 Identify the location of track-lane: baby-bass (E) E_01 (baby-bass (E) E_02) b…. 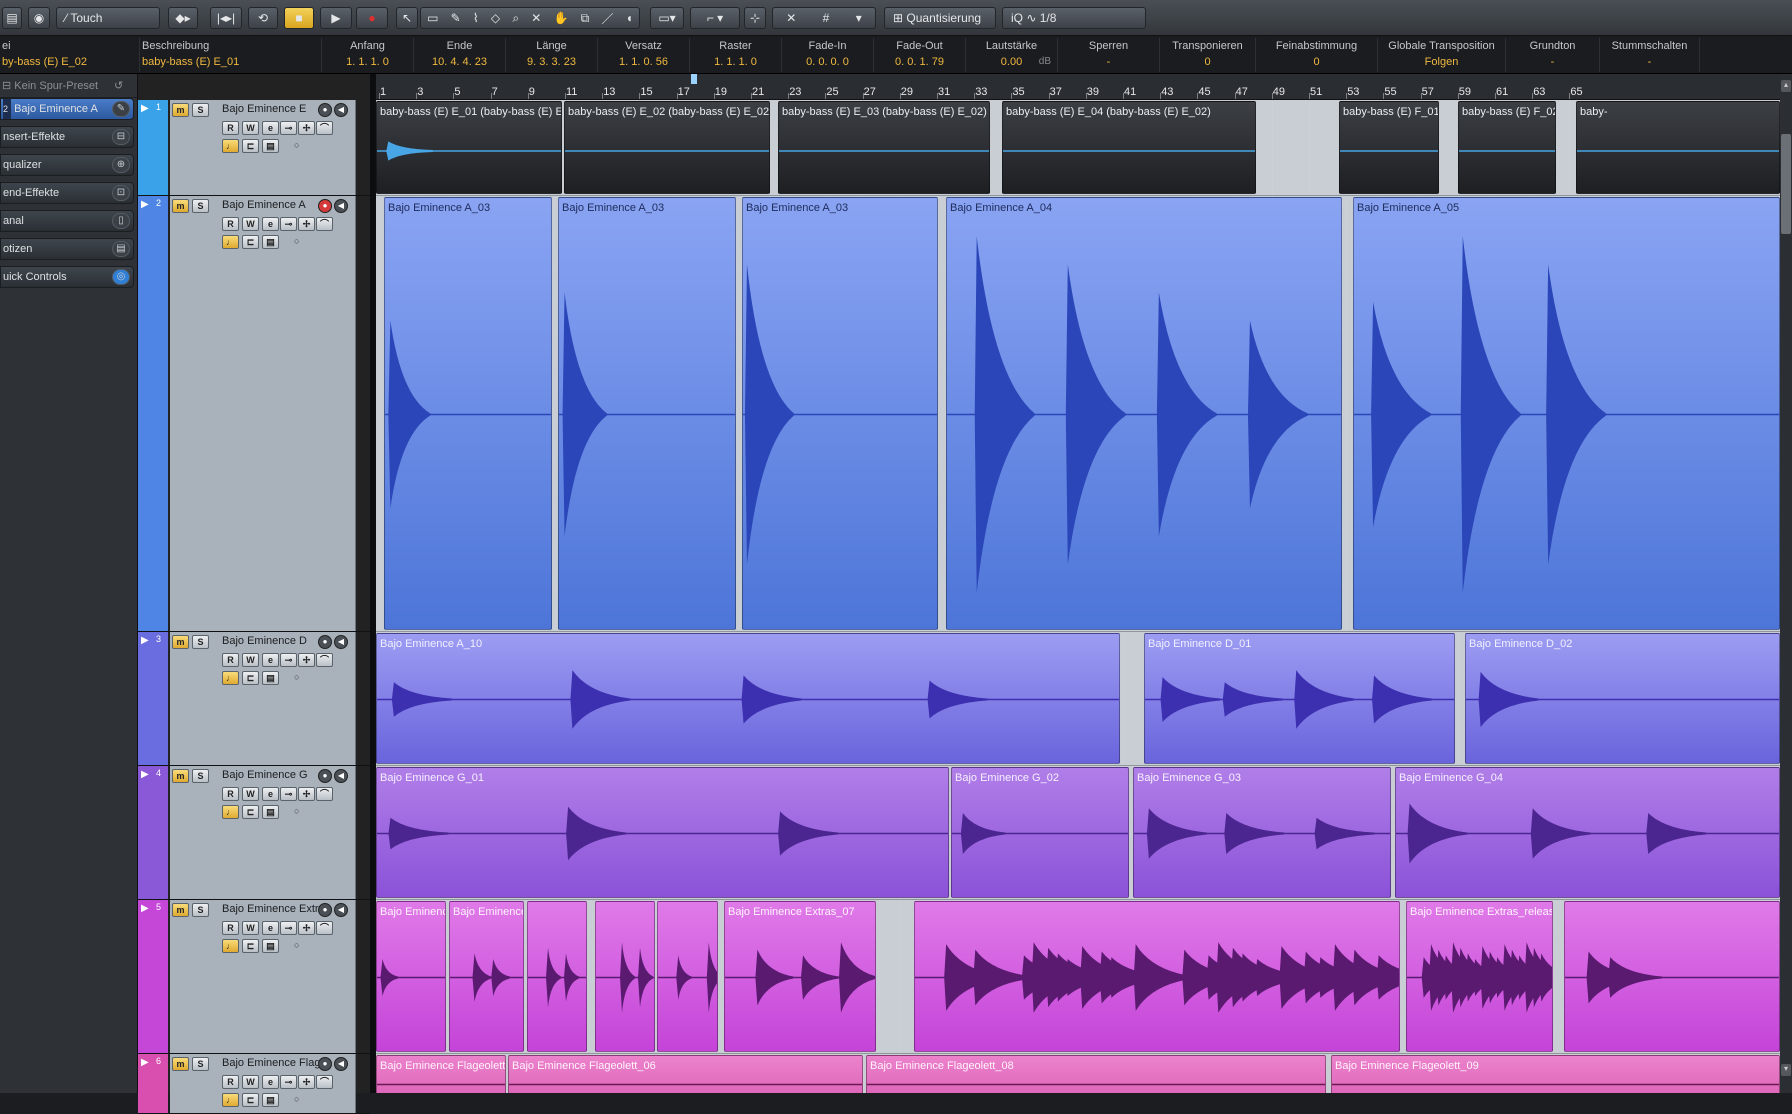
(1078, 148).